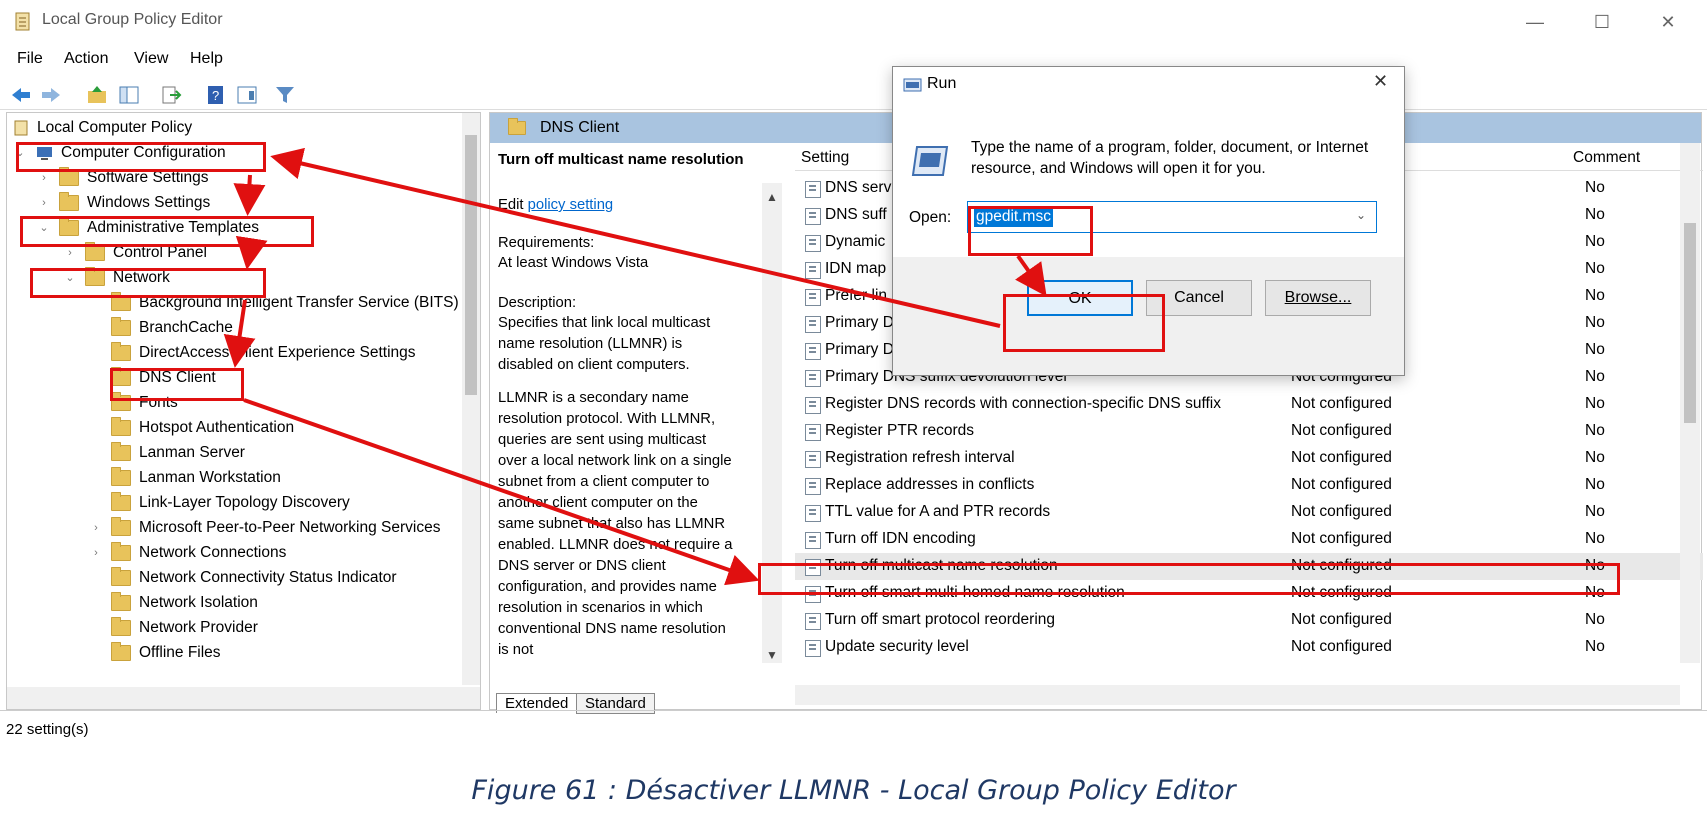 The height and width of the screenshot is (821, 1707). What do you see at coordinates (239, 333) in the screenshot?
I see `arrow-to-dns-client` at bounding box center [239, 333].